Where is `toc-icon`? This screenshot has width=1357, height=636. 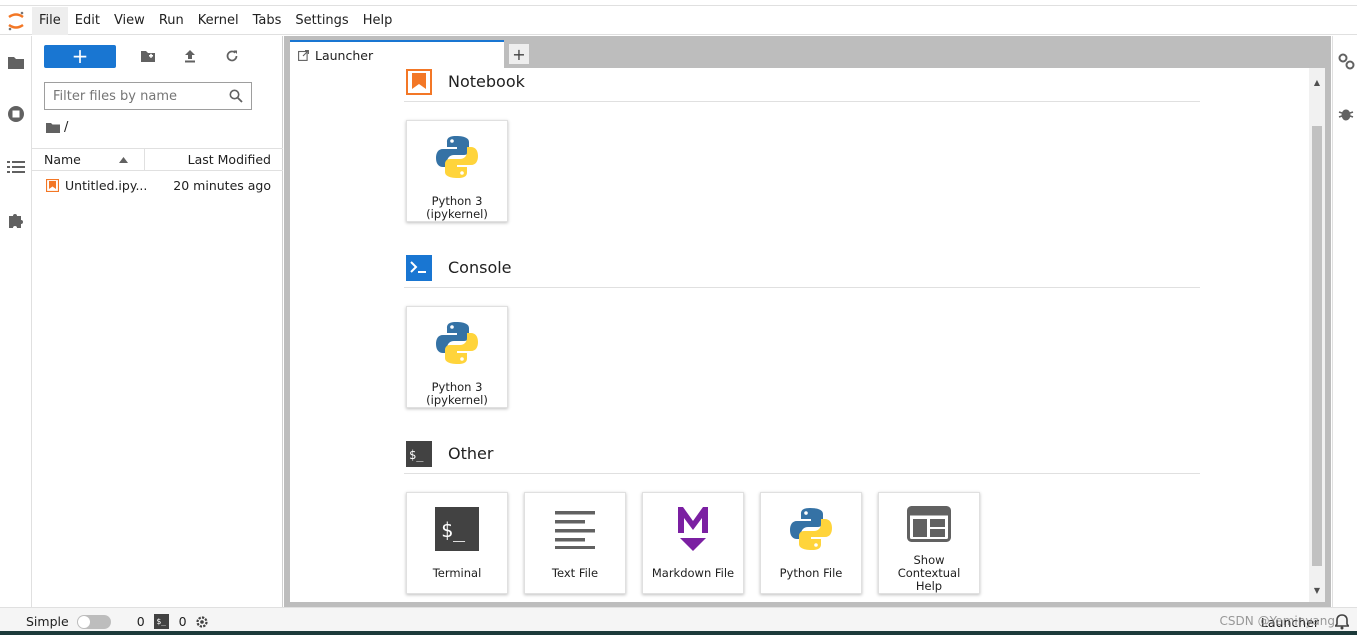
toc-icon is located at coordinates (16, 167).